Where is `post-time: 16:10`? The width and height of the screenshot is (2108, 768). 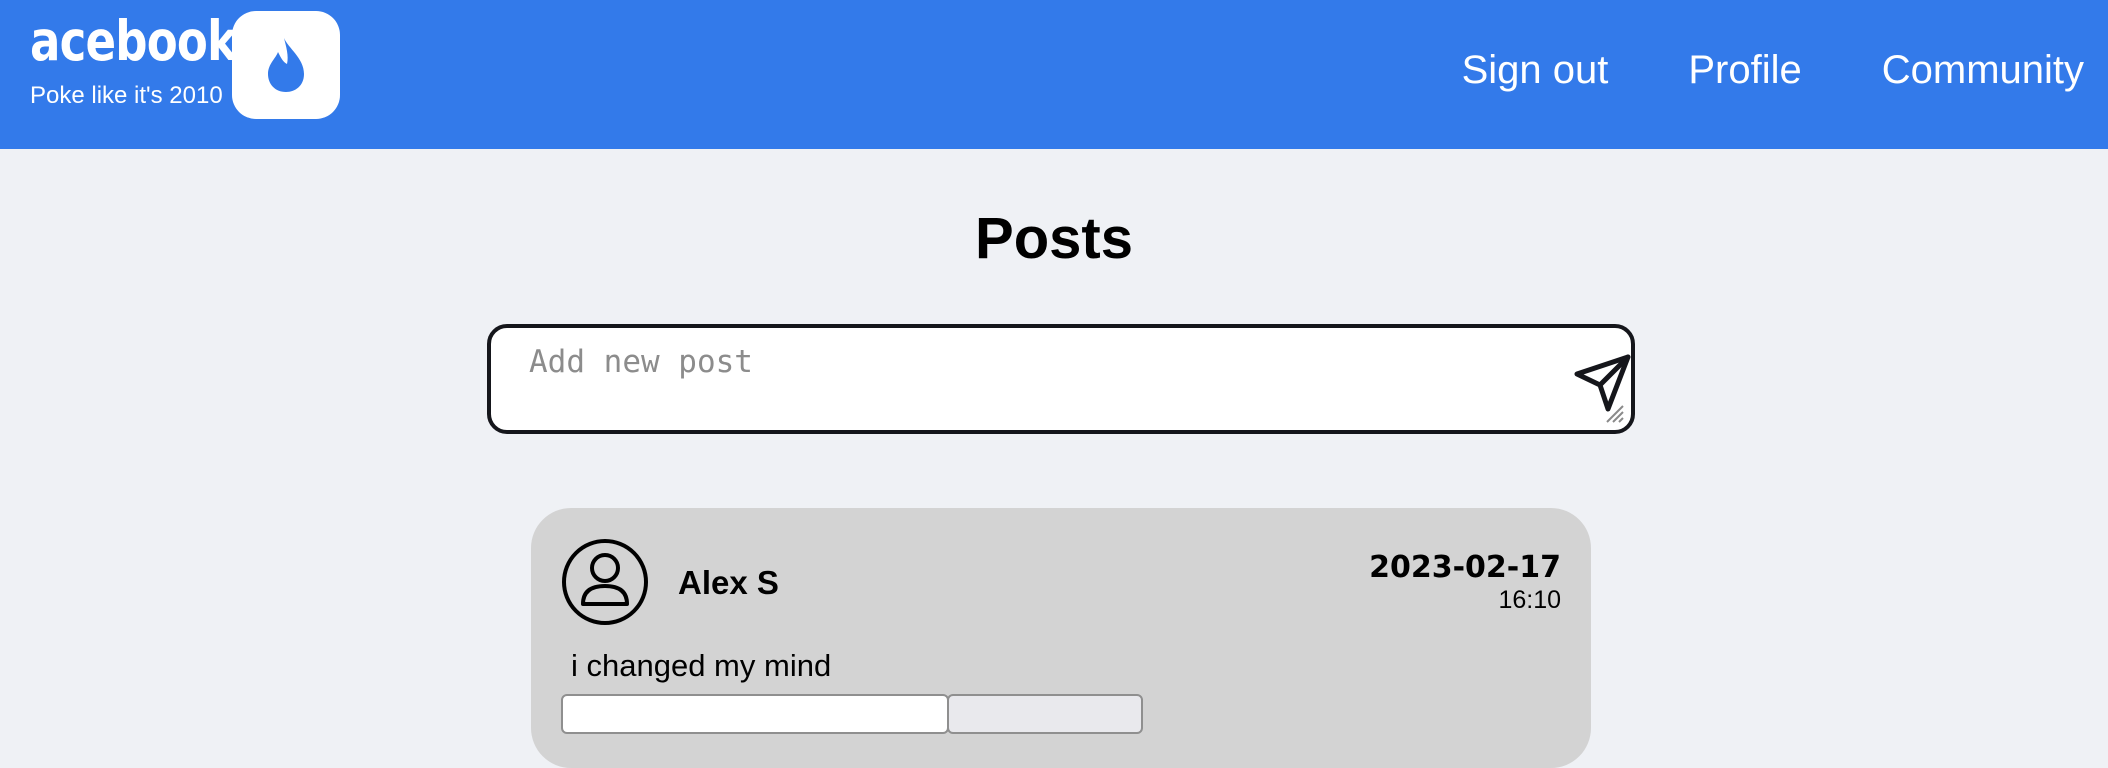 post-time: 16:10 is located at coordinates (1529, 600).